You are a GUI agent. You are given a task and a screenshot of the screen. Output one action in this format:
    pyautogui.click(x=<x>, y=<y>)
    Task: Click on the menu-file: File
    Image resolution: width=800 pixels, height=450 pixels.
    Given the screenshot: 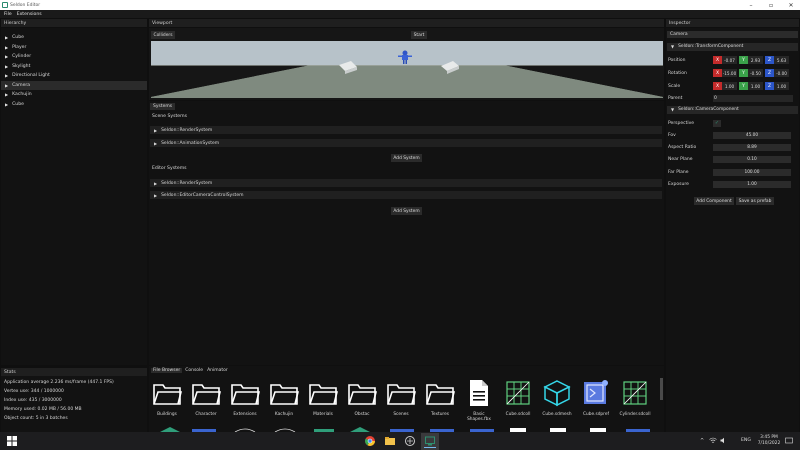 What is the action you would take?
    pyautogui.click(x=8, y=14)
    